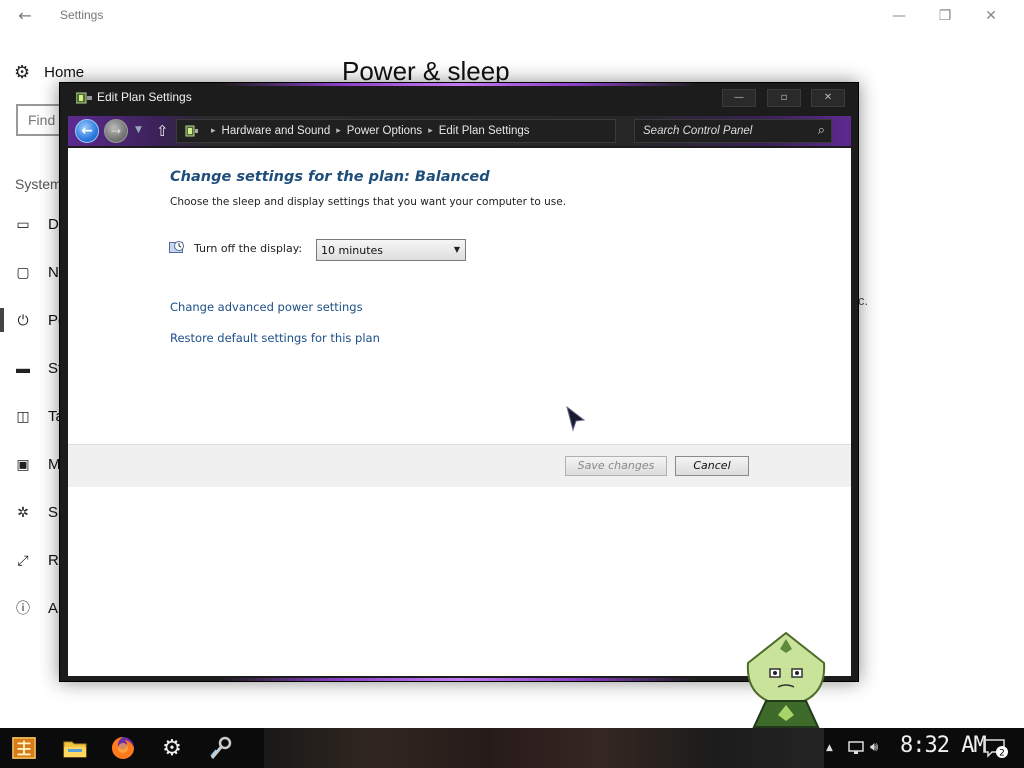 This screenshot has width=1024, height=768. I want to click on breadcrumb-power-options: Power Options, so click(384, 131).